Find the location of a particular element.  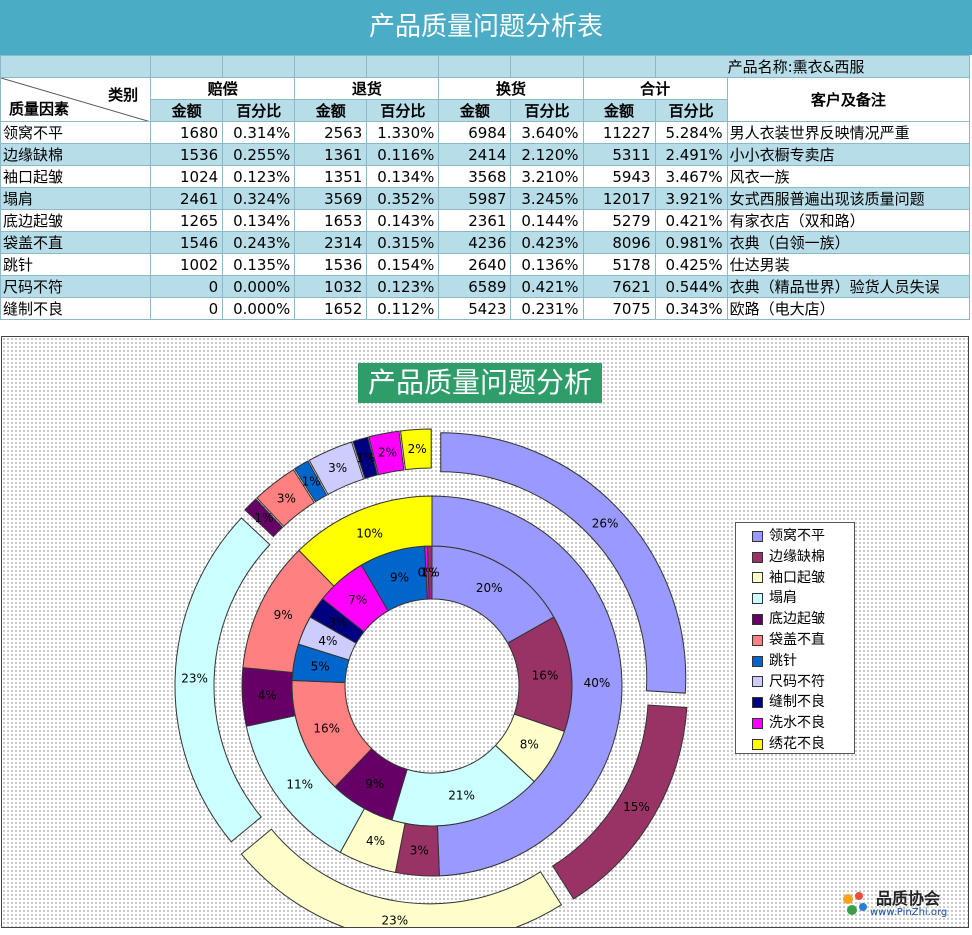

legend-item: 塌肩 is located at coordinates (795, 598).